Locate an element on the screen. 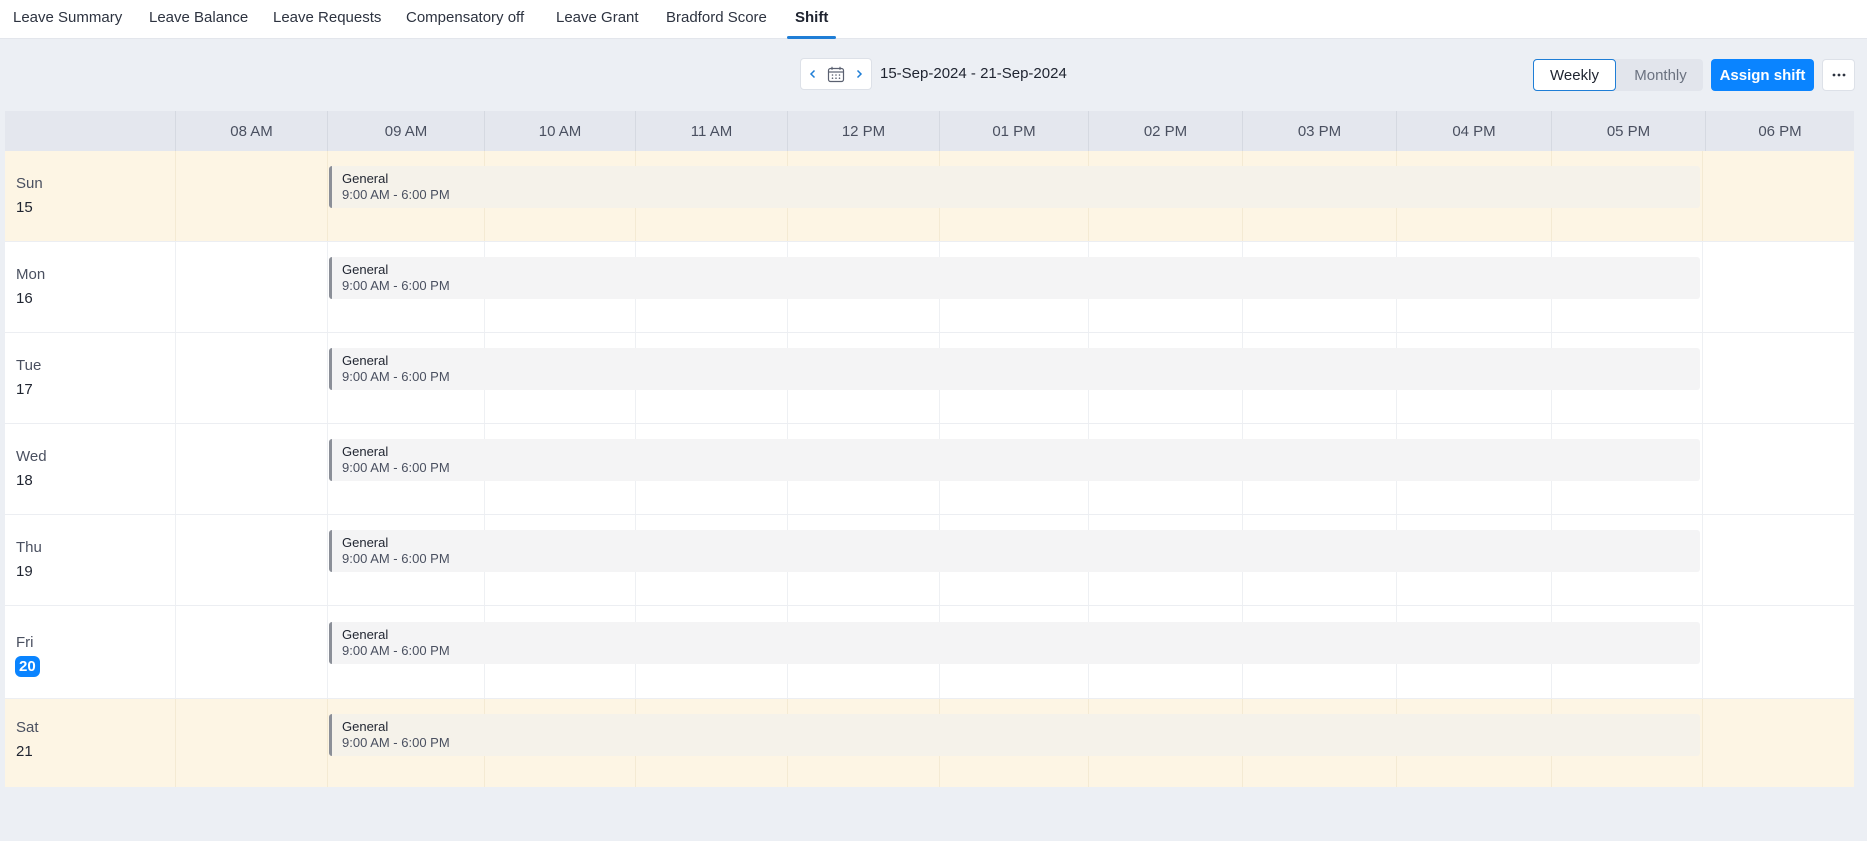  day-number: 18 is located at coordinates (24, 480).